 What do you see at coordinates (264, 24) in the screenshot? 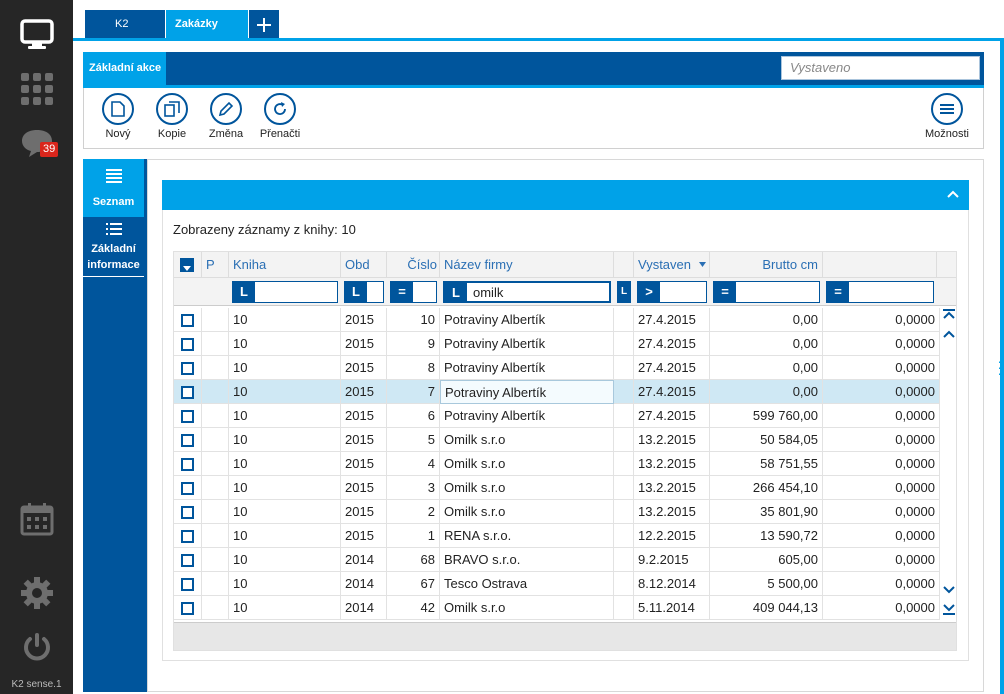
I see `add-tab-button` at bounding box center [264, 24].